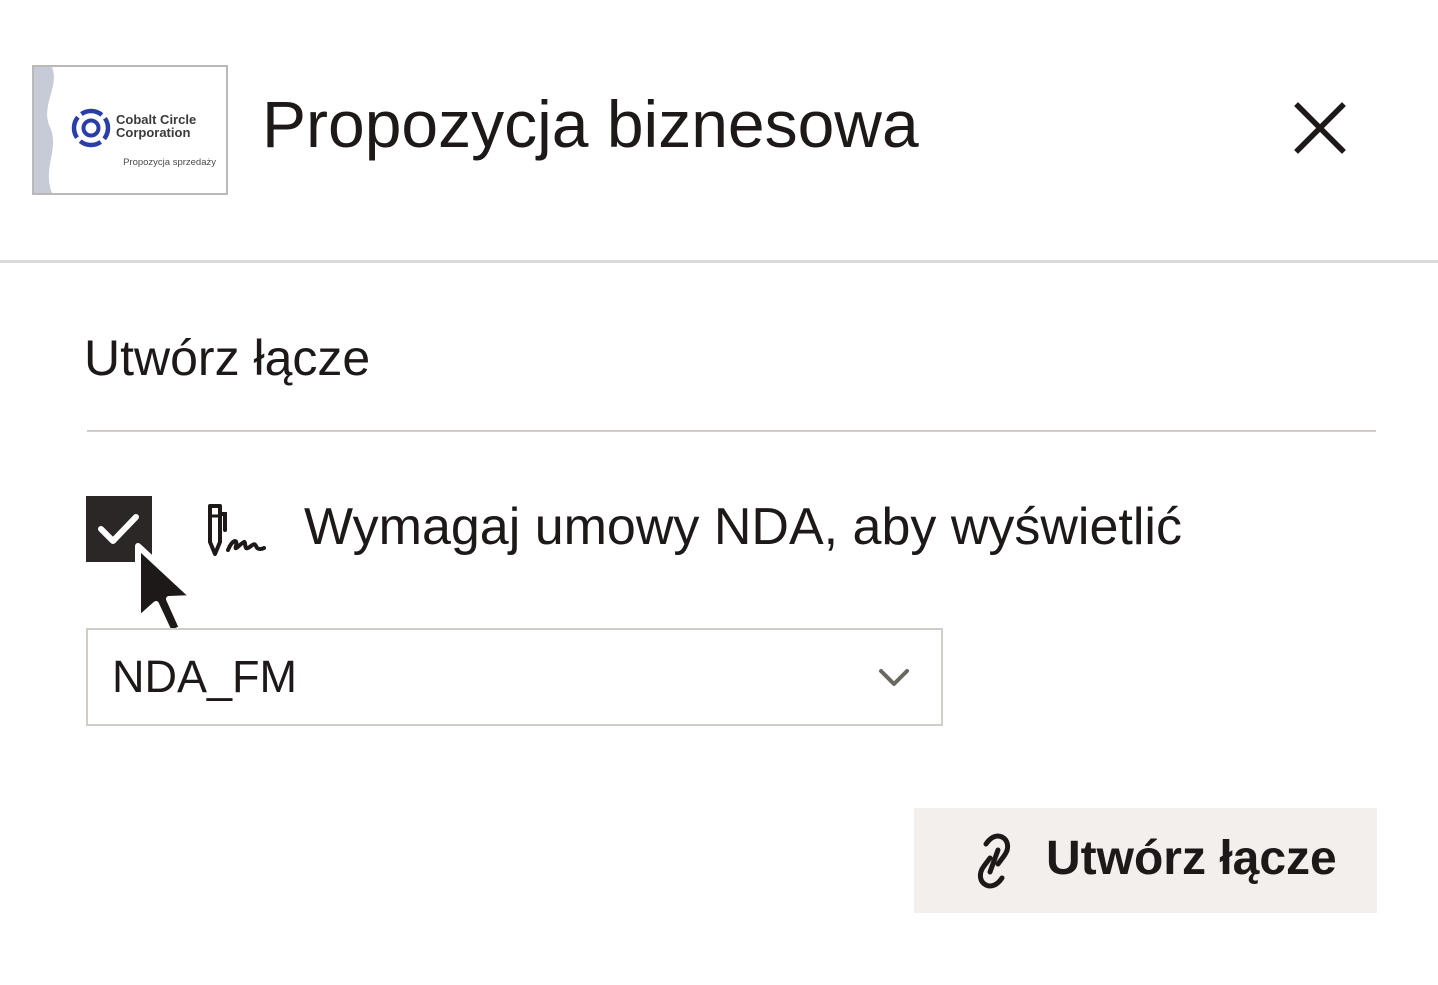  Describe the element at coordinates (1191, 858) in the screenshot. I see `create-link-button-label: Utwórz łącze` at that location.